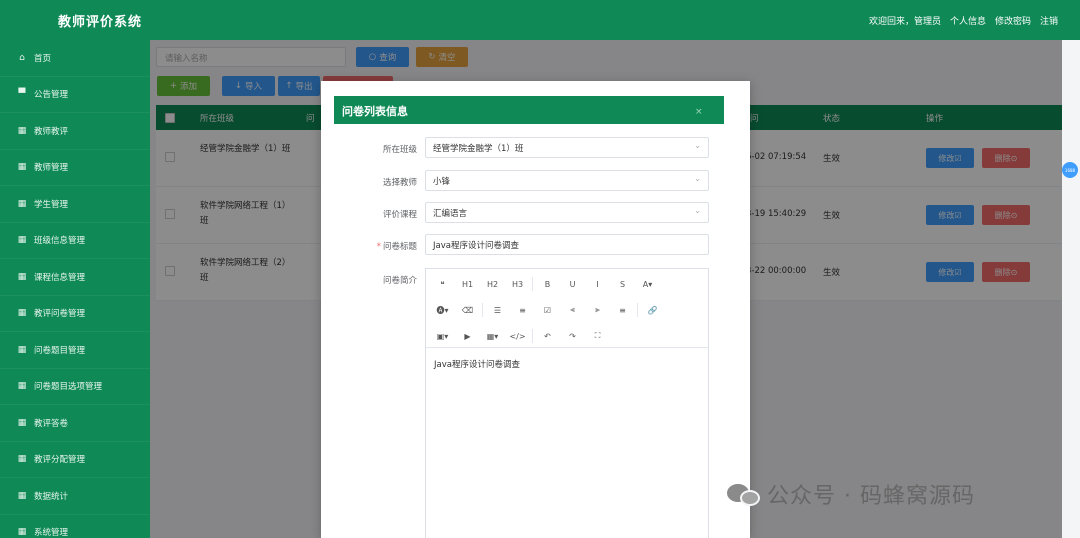  Describe the element at coordinates (744, 494) in the screenshot. I see `wechat-icon` at that location.